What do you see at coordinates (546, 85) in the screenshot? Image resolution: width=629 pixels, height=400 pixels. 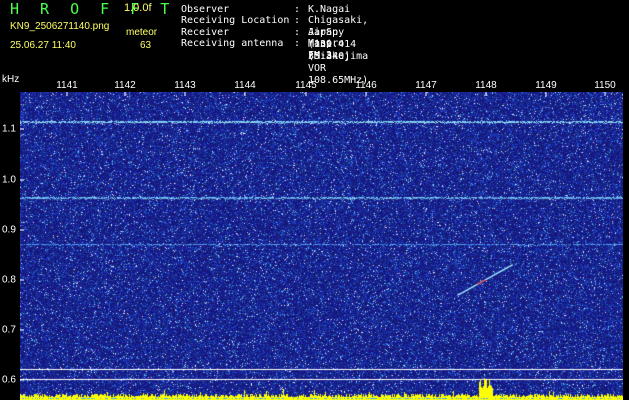 I see `x-tick-label: 1149` at bounding box center [546, 85].